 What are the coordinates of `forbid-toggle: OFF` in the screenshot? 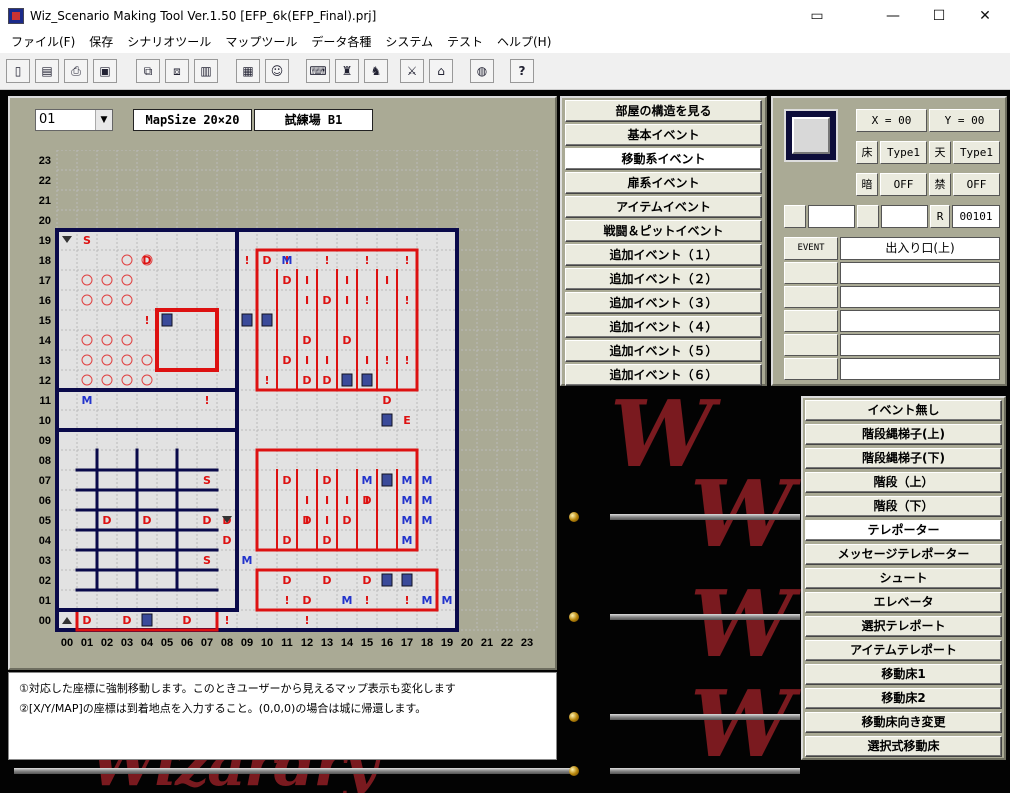 It's located at (976, 184).